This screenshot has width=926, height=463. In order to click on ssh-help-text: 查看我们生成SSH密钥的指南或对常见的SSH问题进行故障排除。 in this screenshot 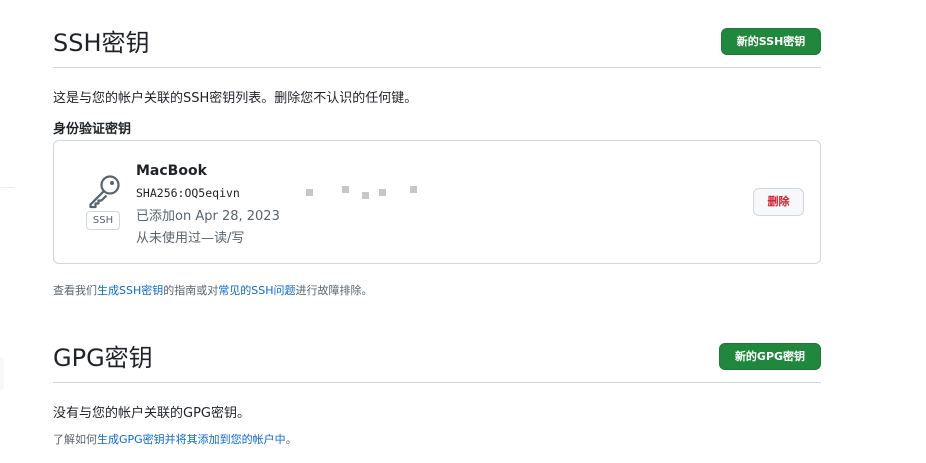, I will do `click(213, 290)`.